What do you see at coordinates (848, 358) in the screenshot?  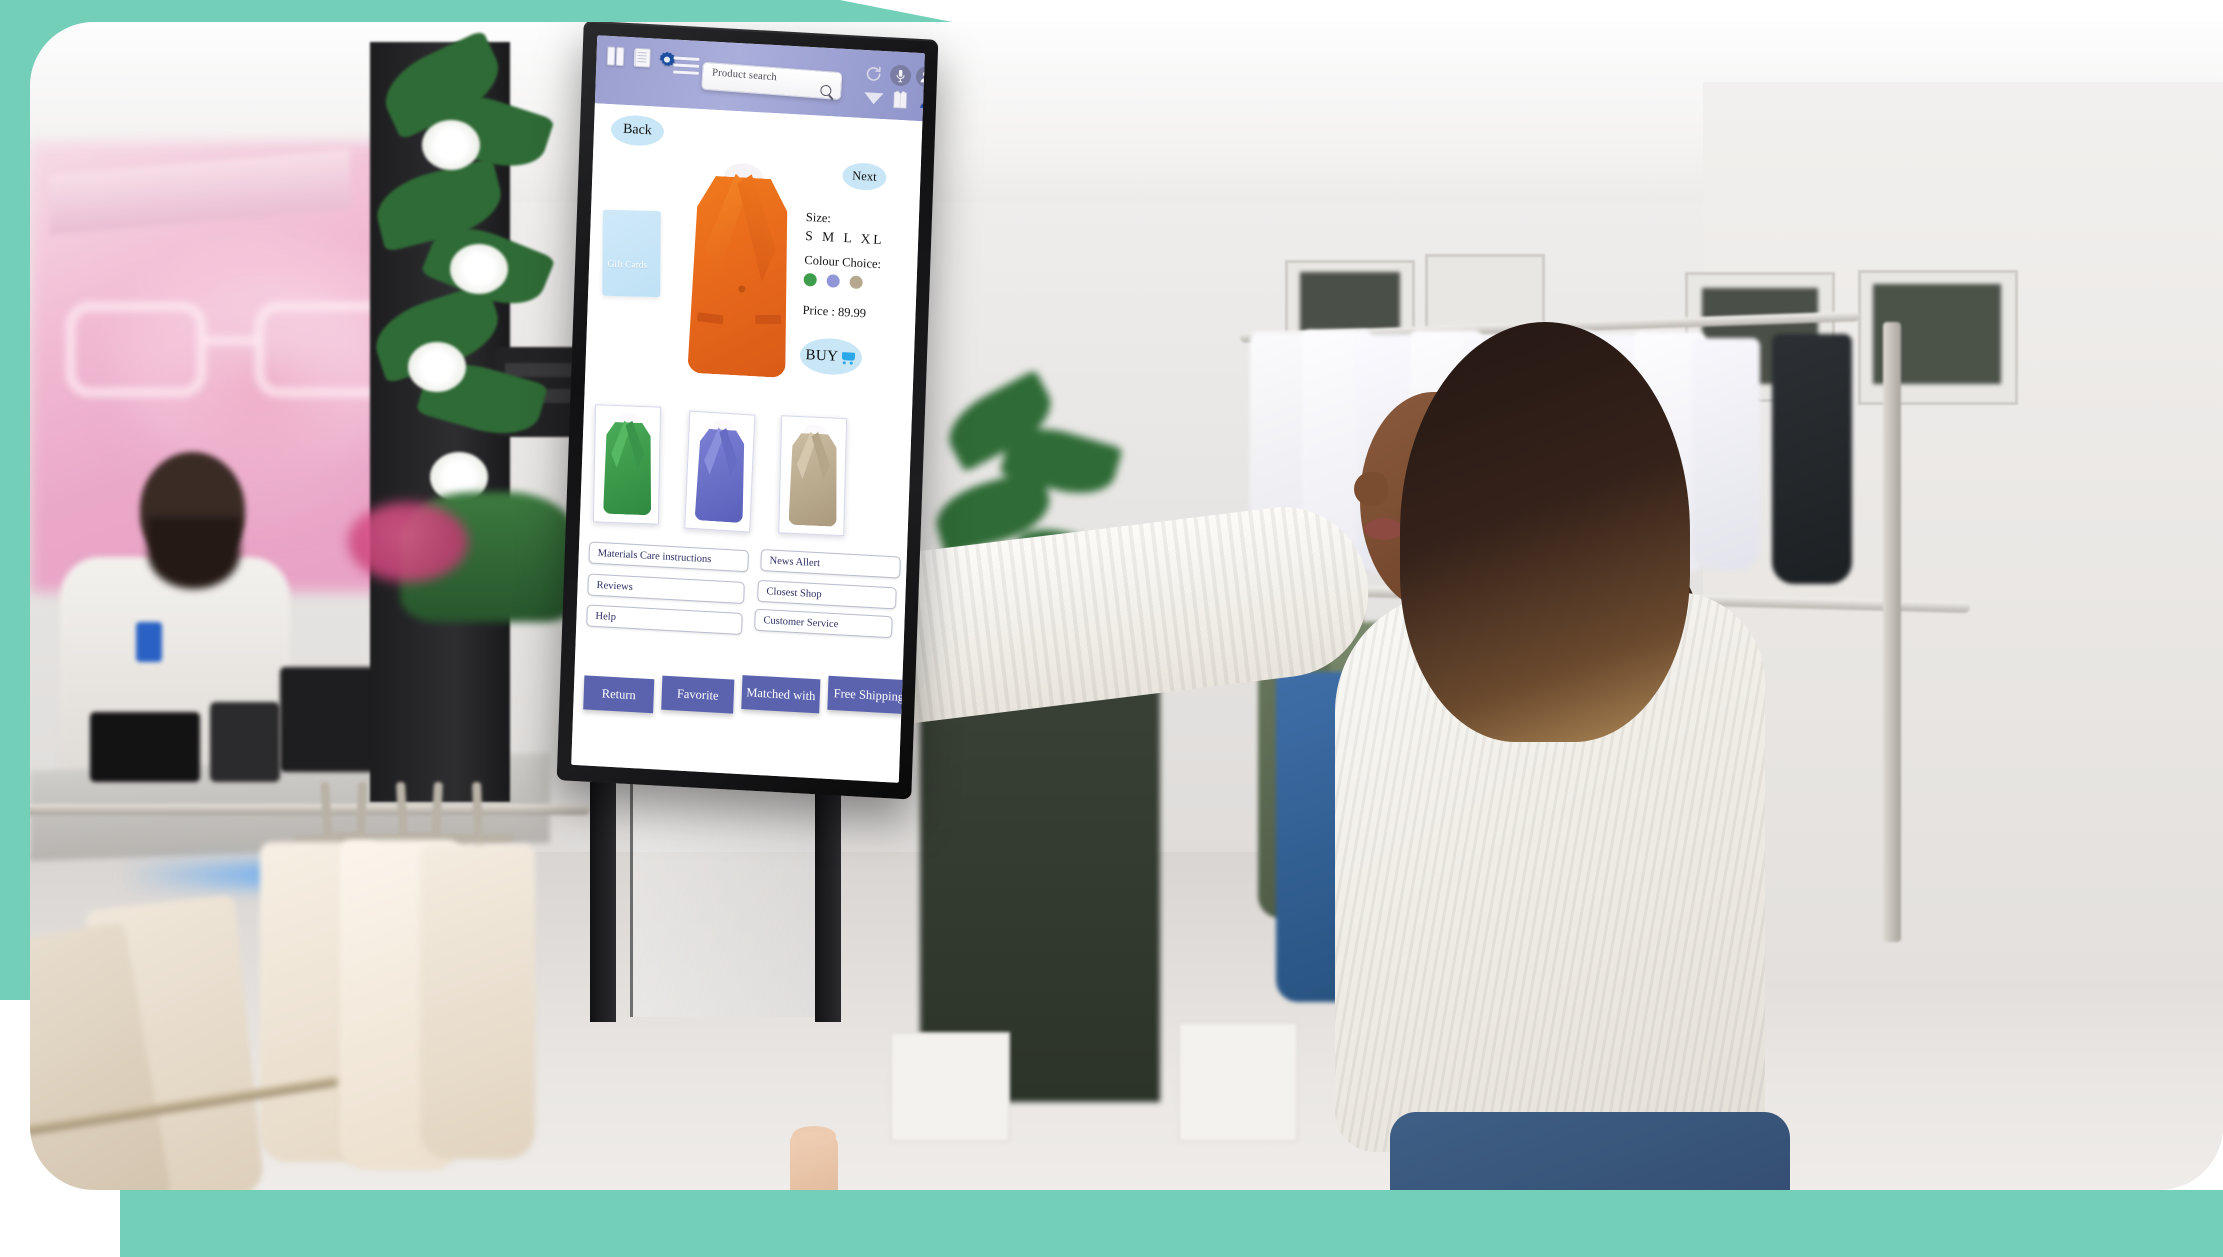 I see `shopping-cart-icon` at bounding box center [848, 358].